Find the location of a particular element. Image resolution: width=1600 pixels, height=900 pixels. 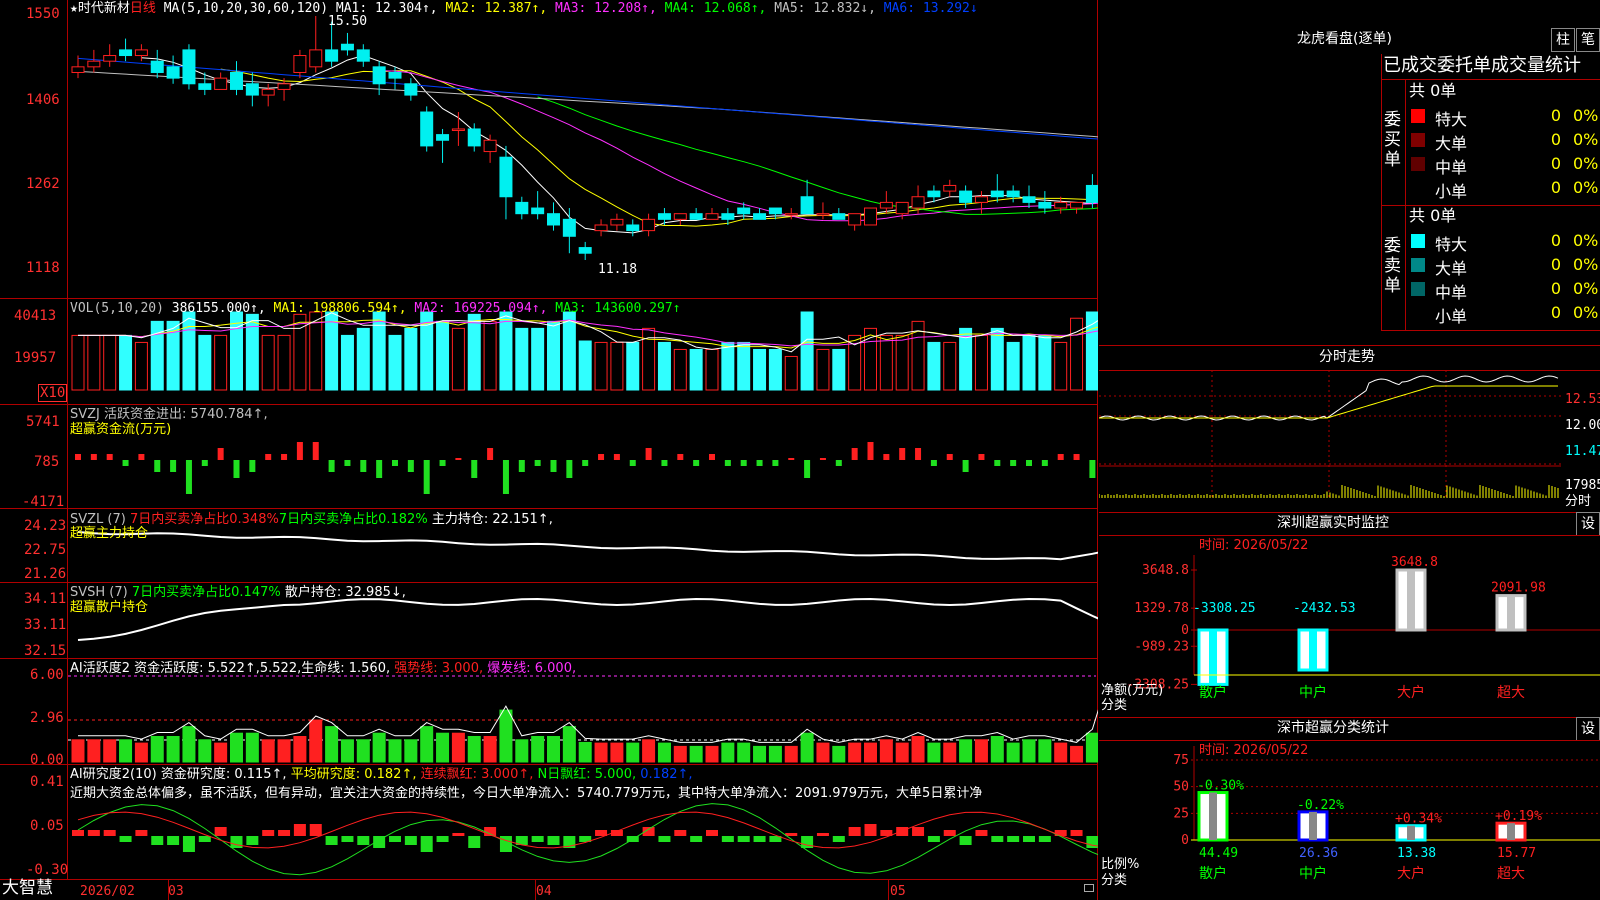

svsh-y-1: 34.11 is located at coordinates (45, 599).